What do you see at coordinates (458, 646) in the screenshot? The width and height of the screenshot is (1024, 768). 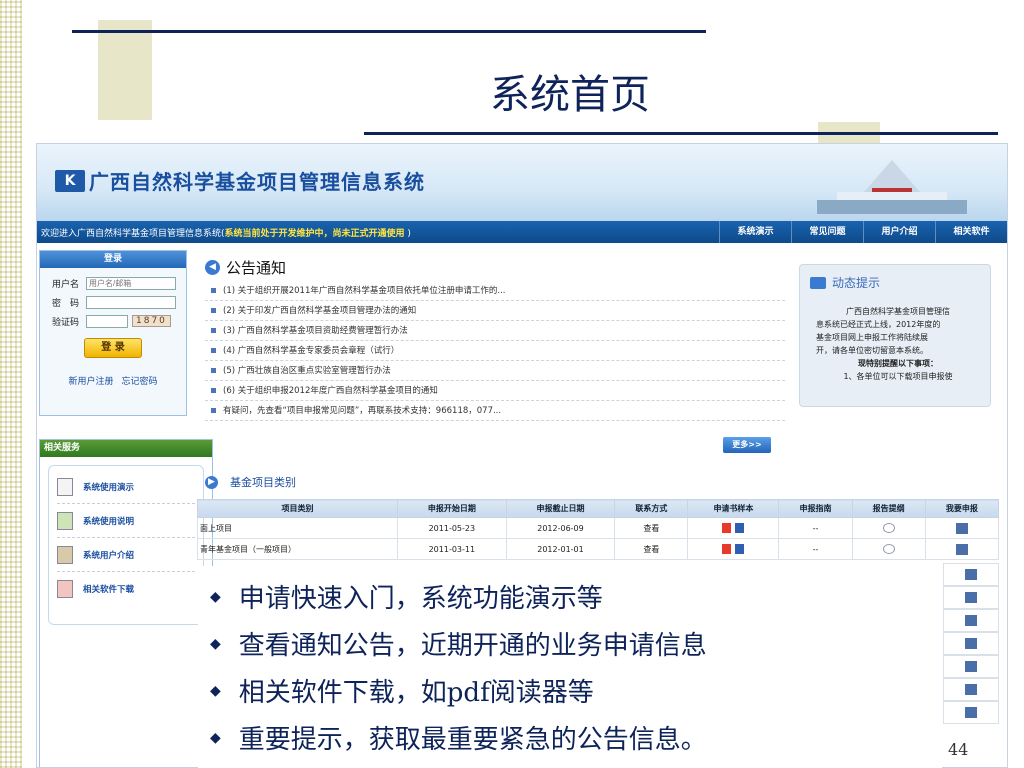 I see `bullet-item: ◆ 查看通知公告，近期开通的业务申请信息` at bounding box center [458, 646].